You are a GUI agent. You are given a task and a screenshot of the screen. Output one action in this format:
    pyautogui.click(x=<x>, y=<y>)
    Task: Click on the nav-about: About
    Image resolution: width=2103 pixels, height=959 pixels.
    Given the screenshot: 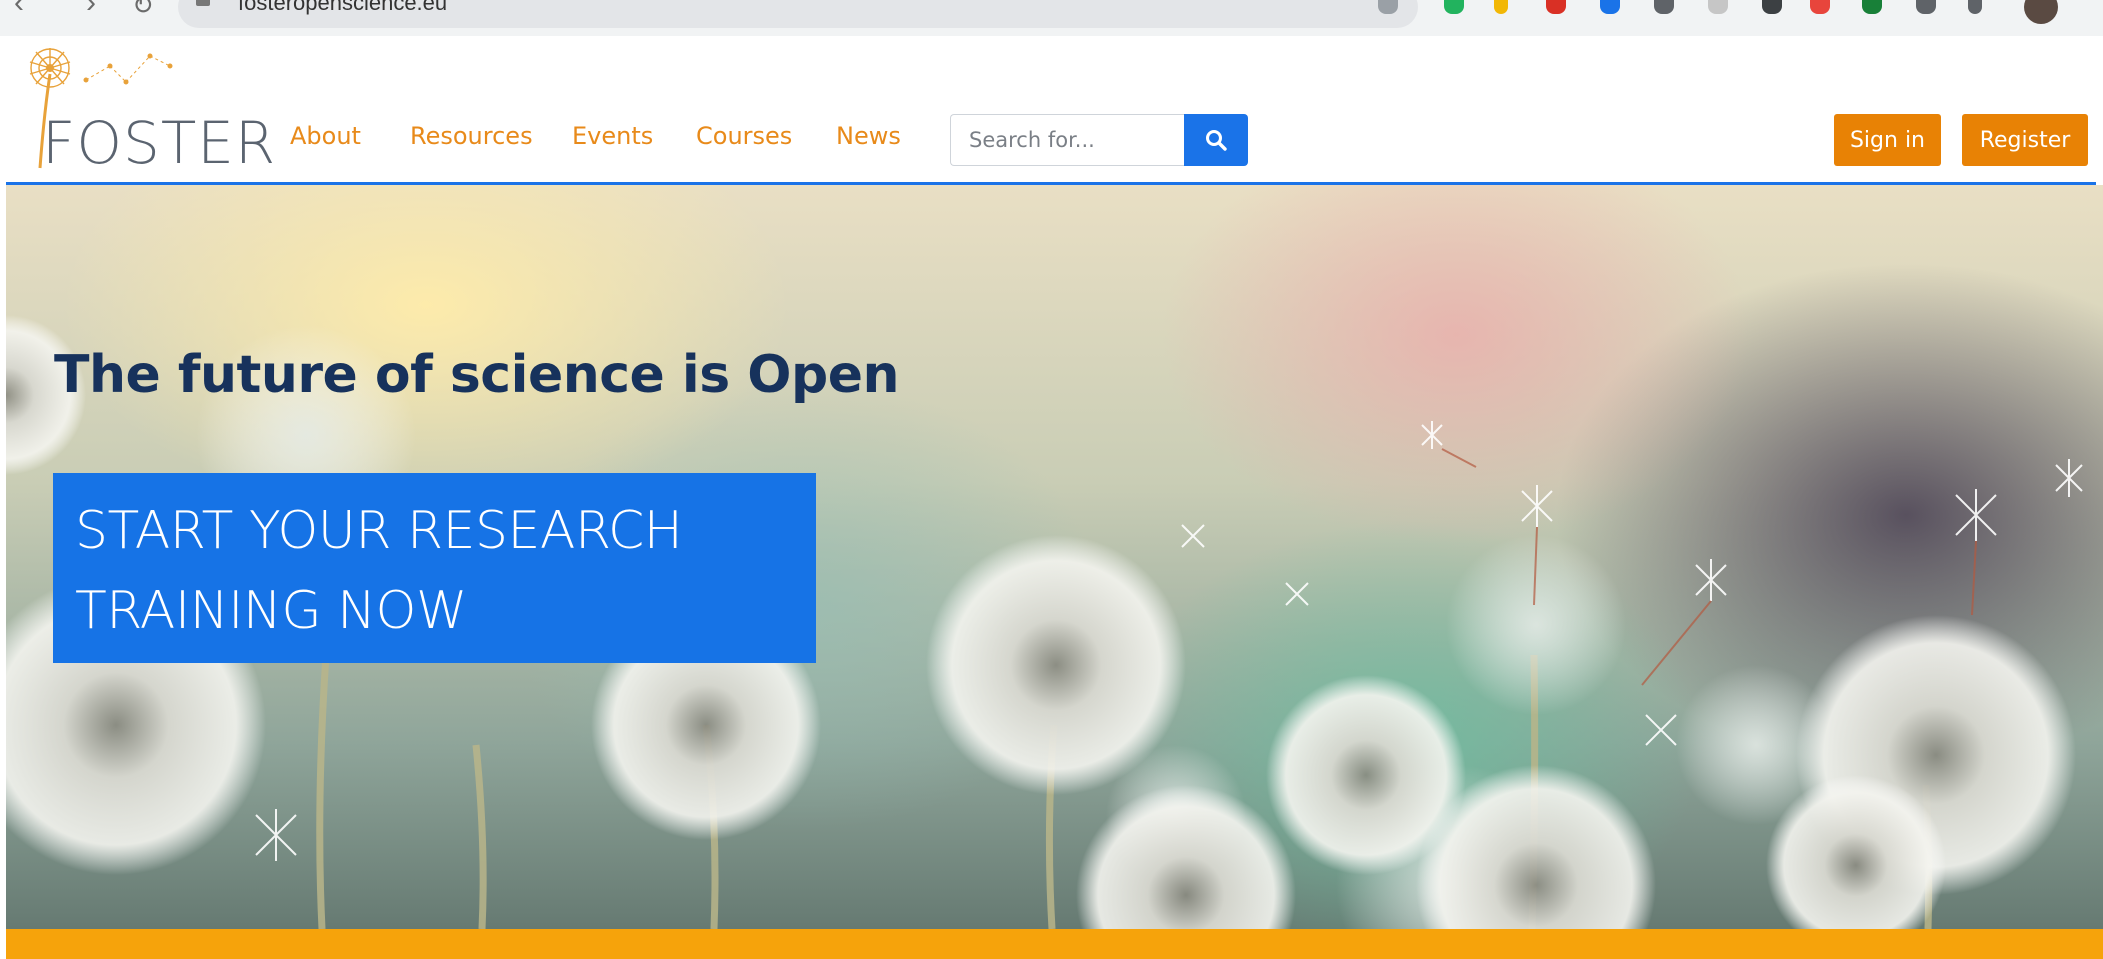 What is the action you would take?
    pyautogui.click(x=325, y=136)
    